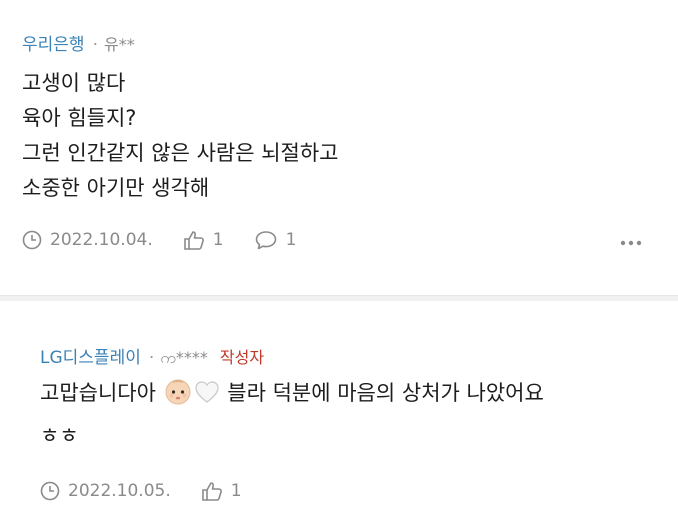  I want to click on date-text: 2022.10.05., so click(119, 491).